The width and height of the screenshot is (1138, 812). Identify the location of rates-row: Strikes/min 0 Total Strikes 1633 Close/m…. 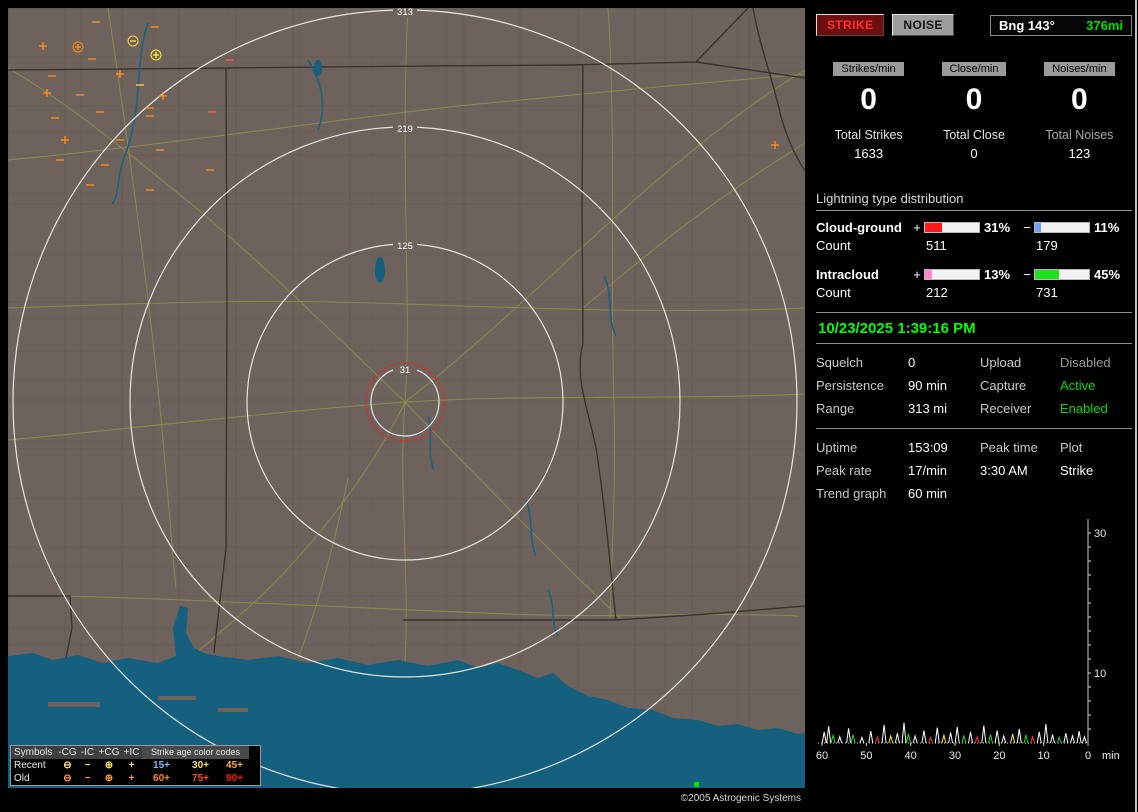
(974, 111).